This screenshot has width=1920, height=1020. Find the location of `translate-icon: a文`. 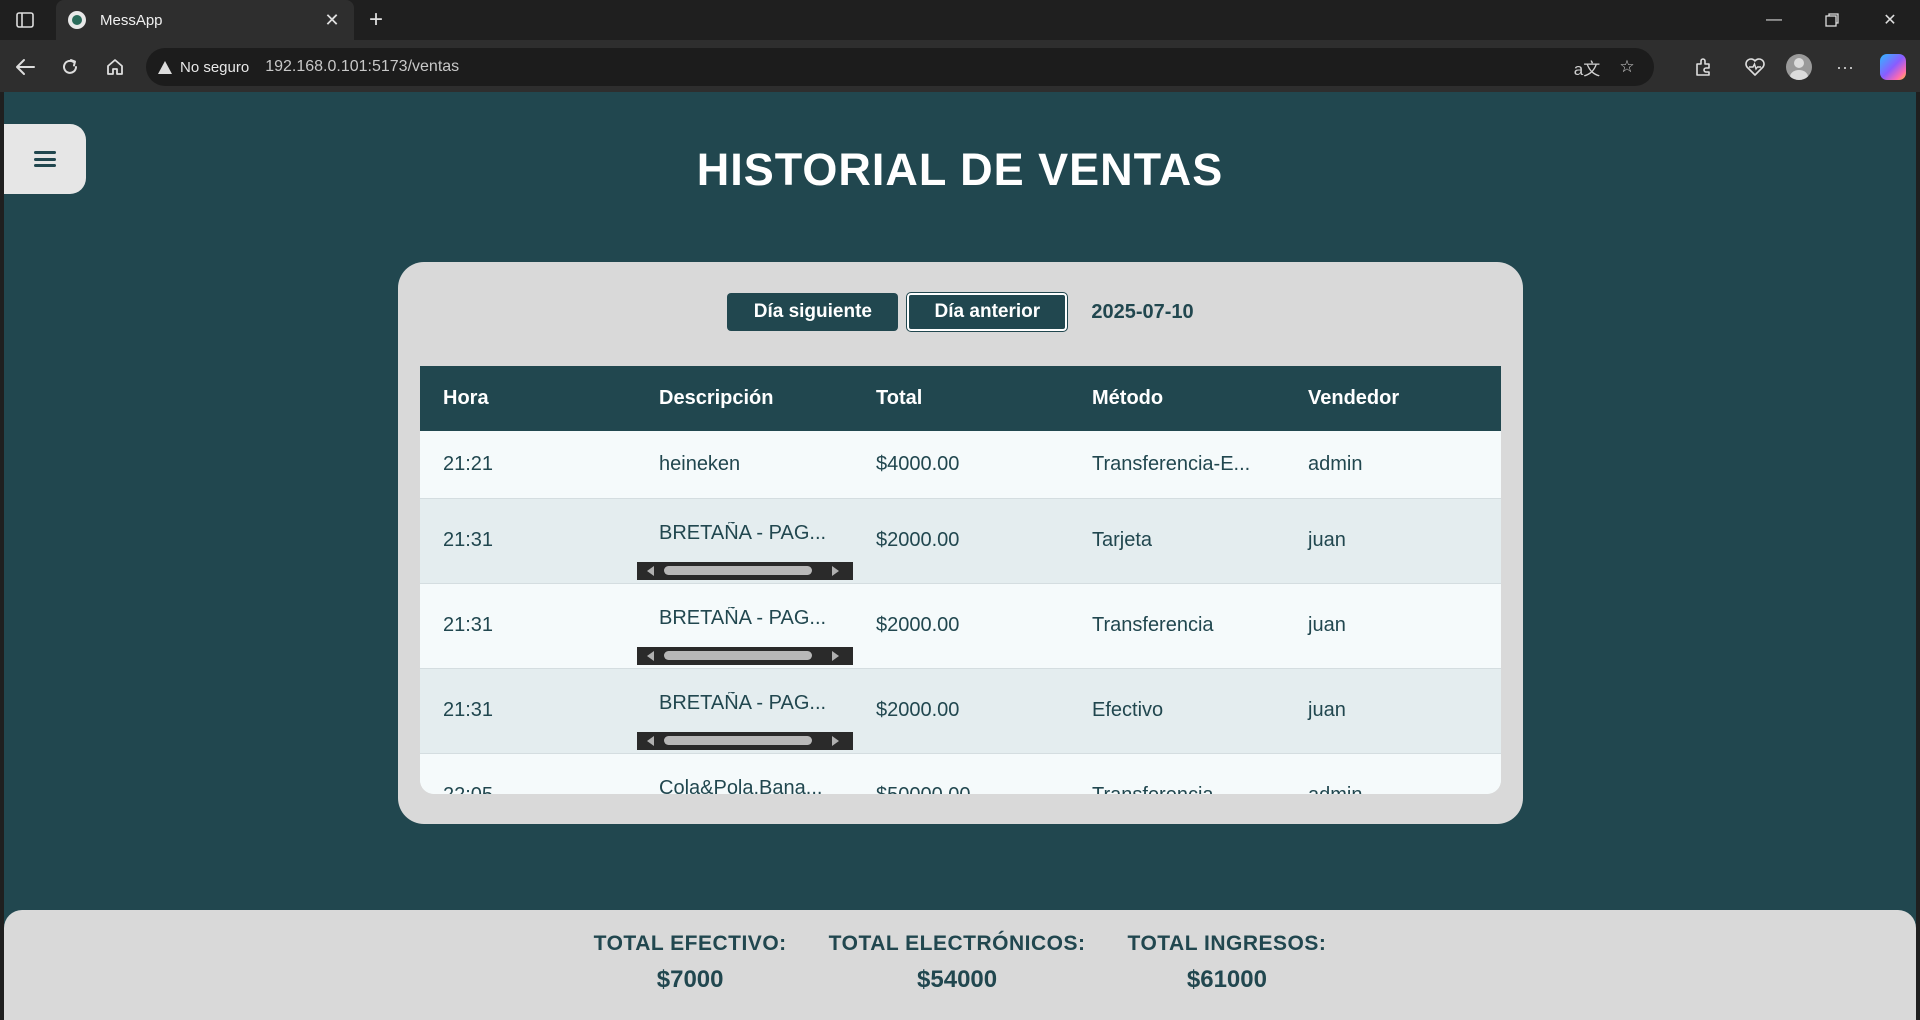

translate-icon: a文 is located at coordinates (1587, 67).